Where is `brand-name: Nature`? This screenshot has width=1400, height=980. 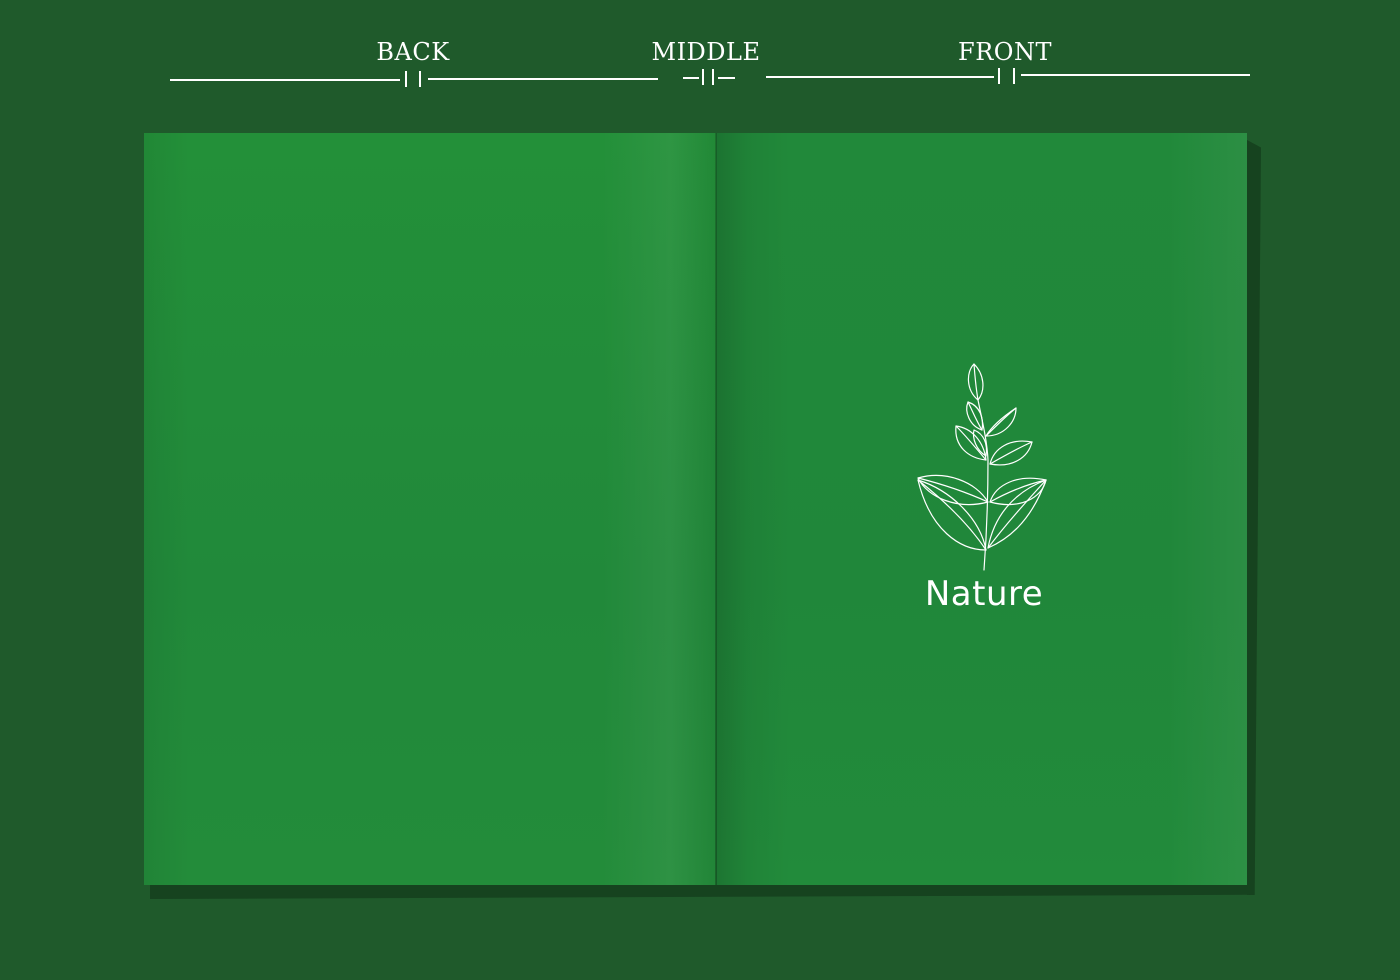
brand-name: Nature is located at coordinates (984, 594).